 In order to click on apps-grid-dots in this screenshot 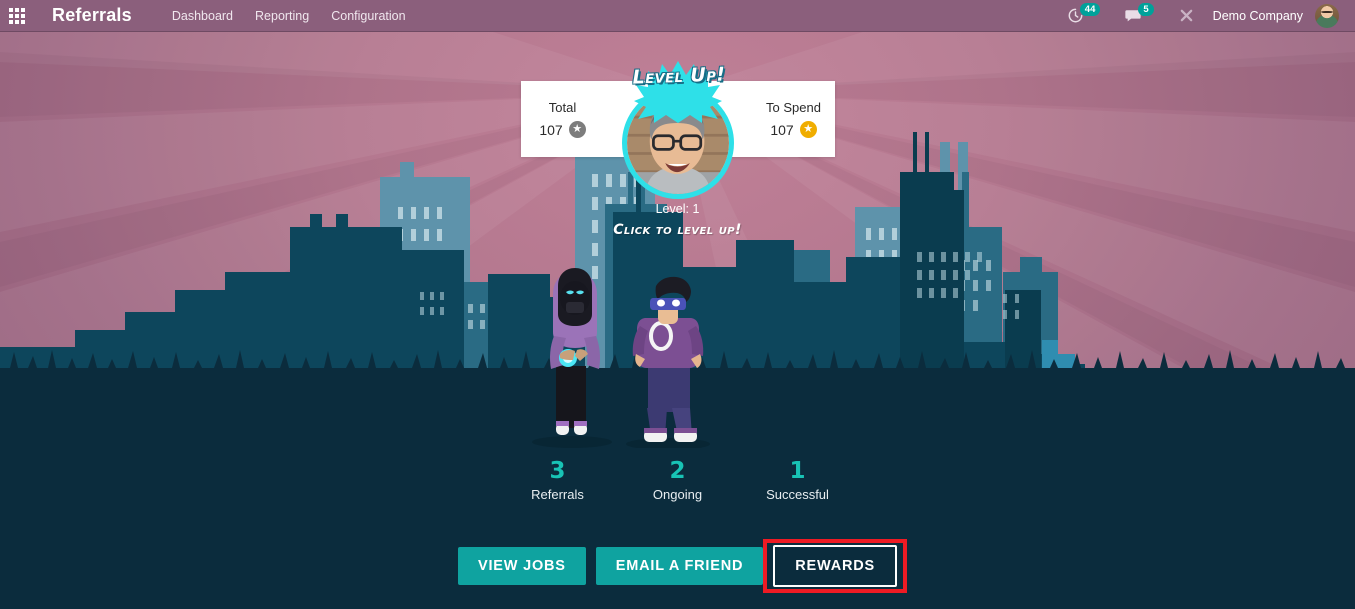, I will do `click(17, 15)`.